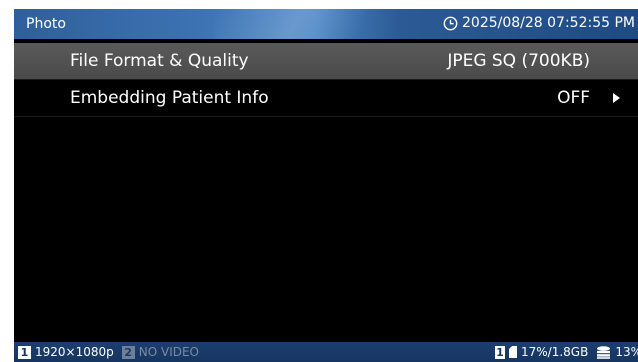 This screenshot has height=362, width=638. Describe the element at coordinates (169, 98) in the screenshot. I see `menu-item-label: Embedding Patient Info` at that location.